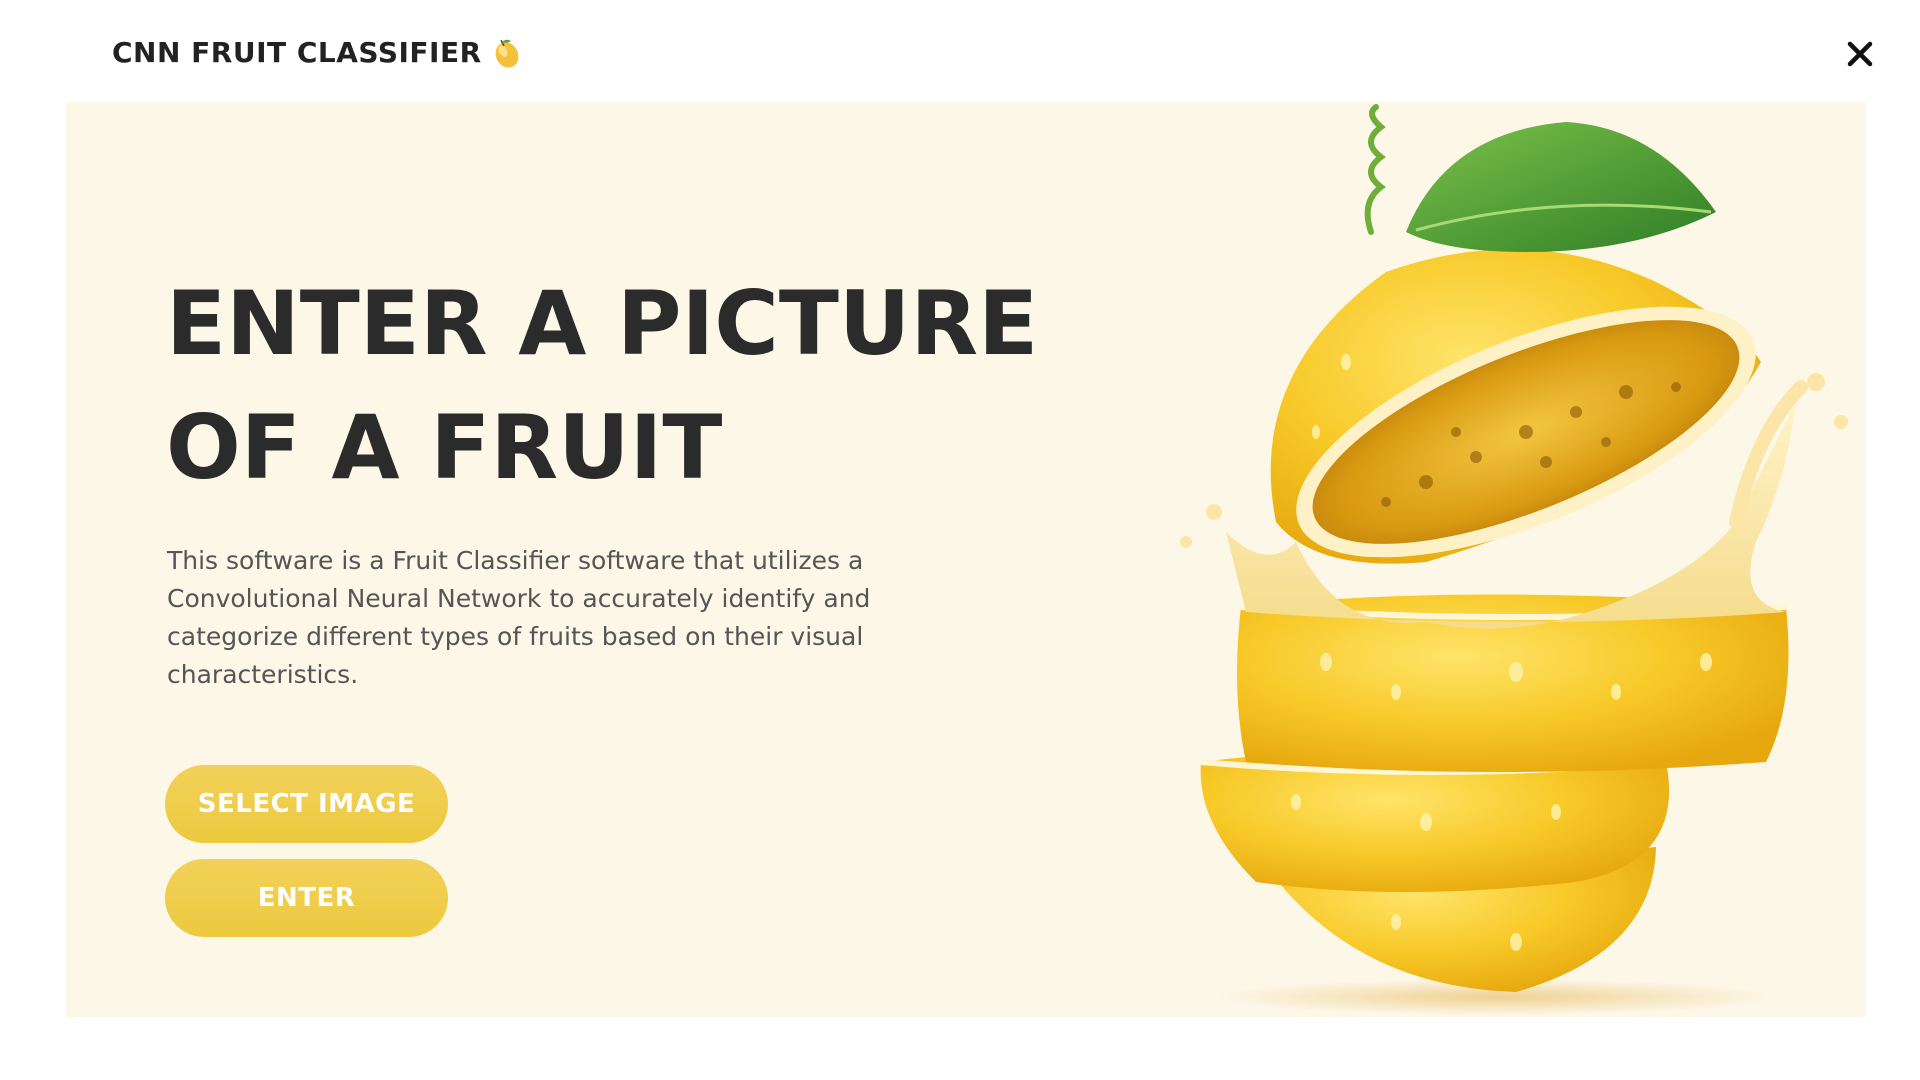  Describe the element at coordinates (297, 52) in the screenshot. I see `app-title-text: CNN FRUIT CLASSIFIER` at that location.